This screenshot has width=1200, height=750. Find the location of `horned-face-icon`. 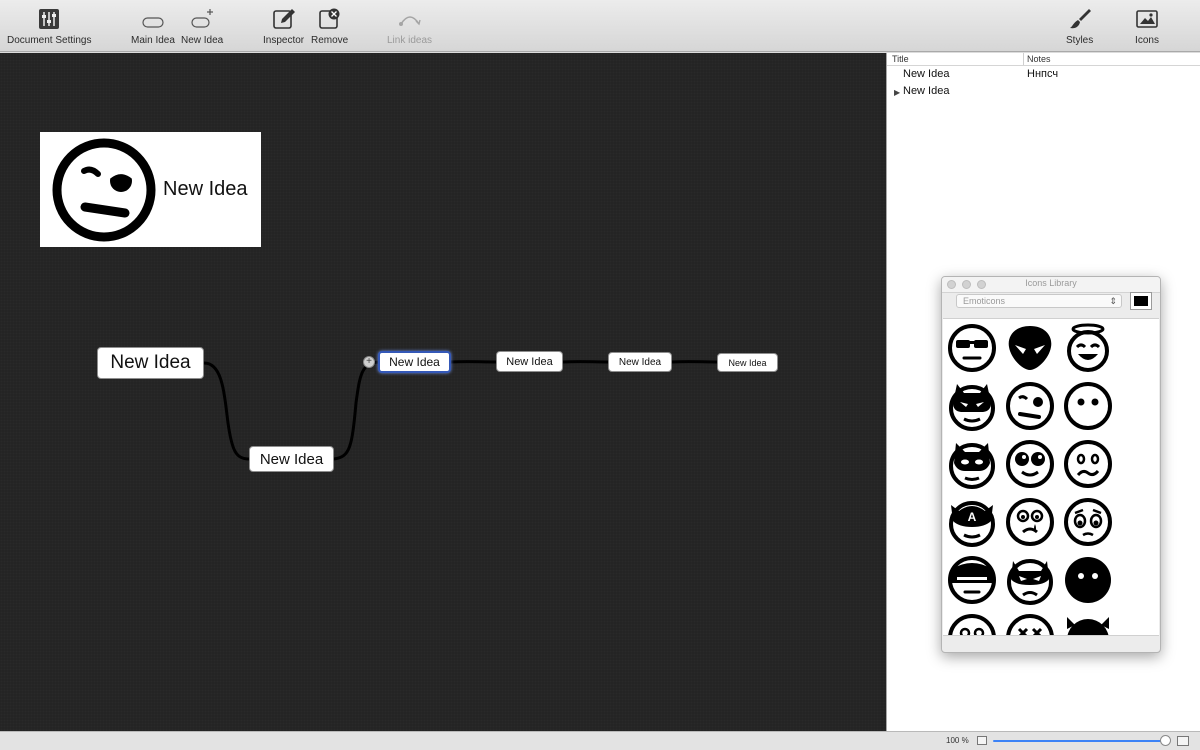

horned-face-icon is located at coordinates (1088, 624).